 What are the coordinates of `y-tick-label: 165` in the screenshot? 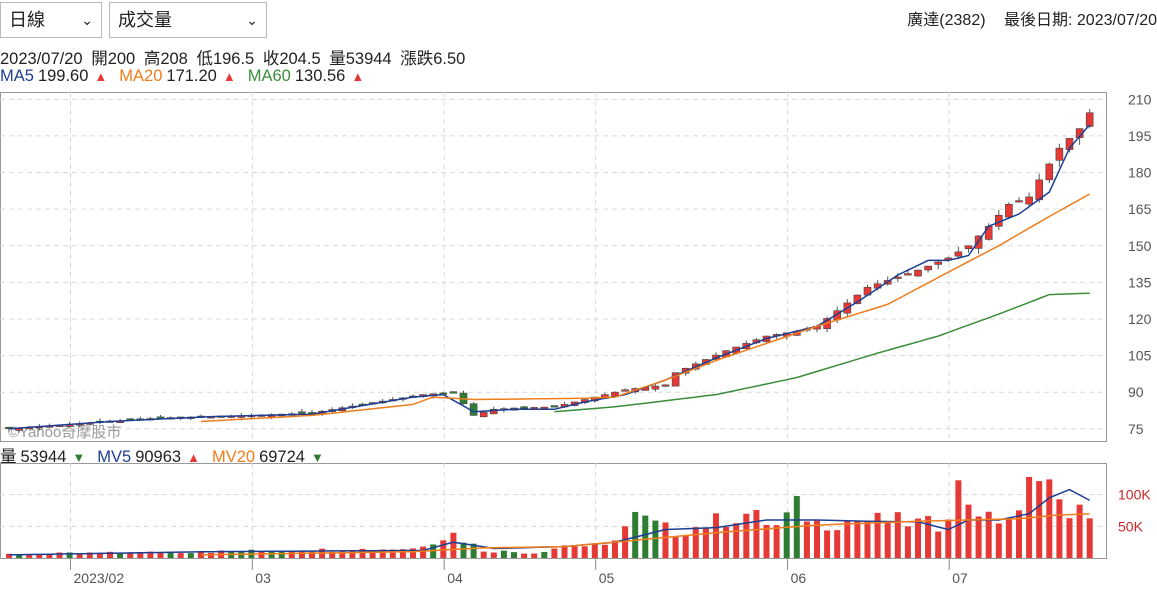 It's located at (1140, 209).